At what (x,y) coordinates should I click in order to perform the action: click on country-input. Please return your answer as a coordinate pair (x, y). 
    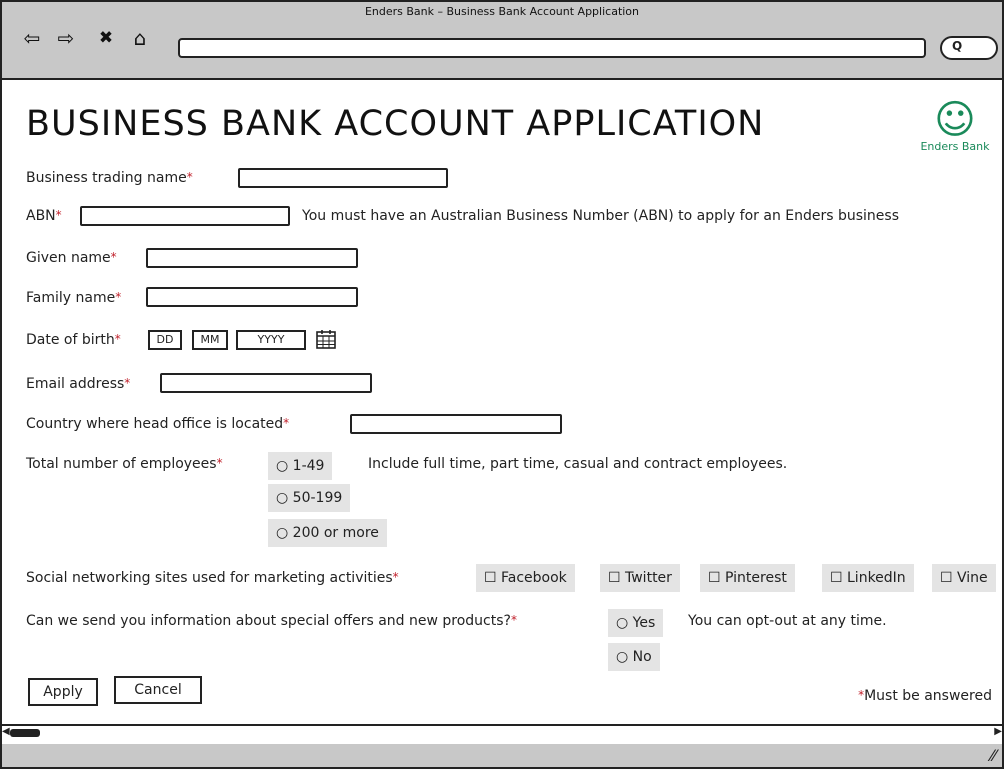
    Looking at the image, I should click on (456, 424).